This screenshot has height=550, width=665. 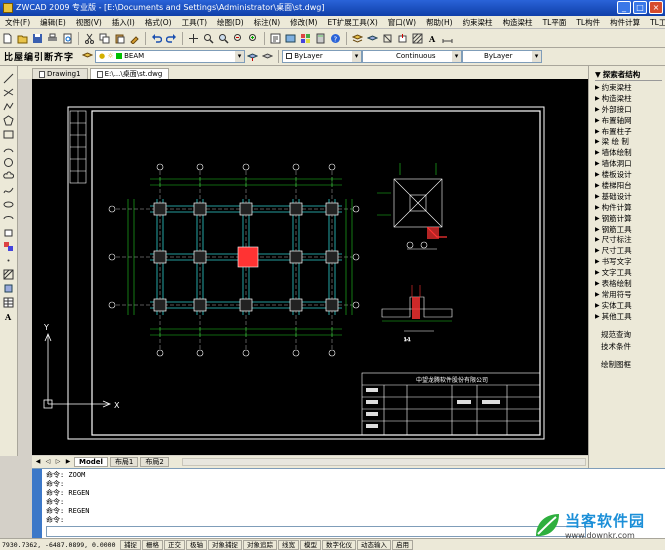 What do you see at coordinates (627, 175) in the screenshot?
I see `panel-item: ▶ 楼板设计` at bounding box center [627, 175].